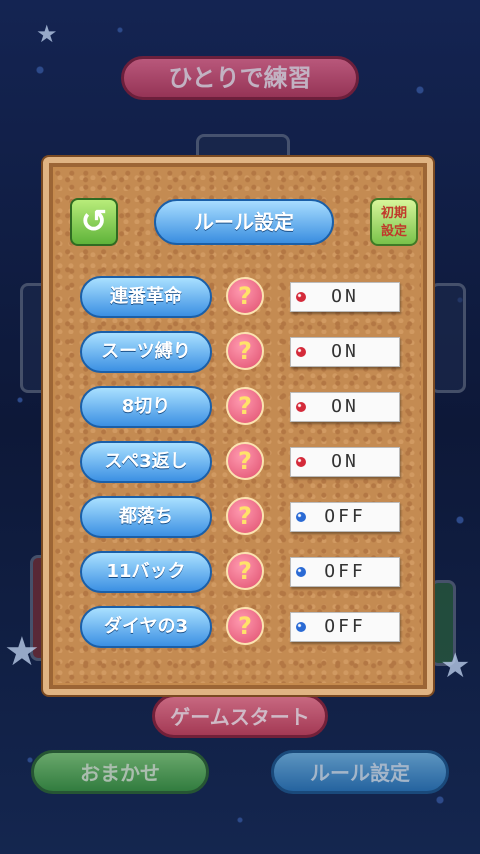 The image size is (480, 854). What do you see at coordinates (146, 462) in the screenshot?
I see `rule-label-button: スペ3返し` at bounding box center [146, 462].